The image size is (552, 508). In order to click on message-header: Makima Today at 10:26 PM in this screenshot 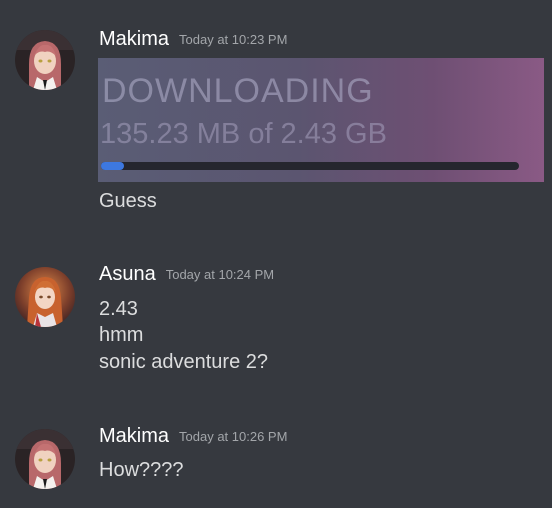, I will do `click(193, 436)`.